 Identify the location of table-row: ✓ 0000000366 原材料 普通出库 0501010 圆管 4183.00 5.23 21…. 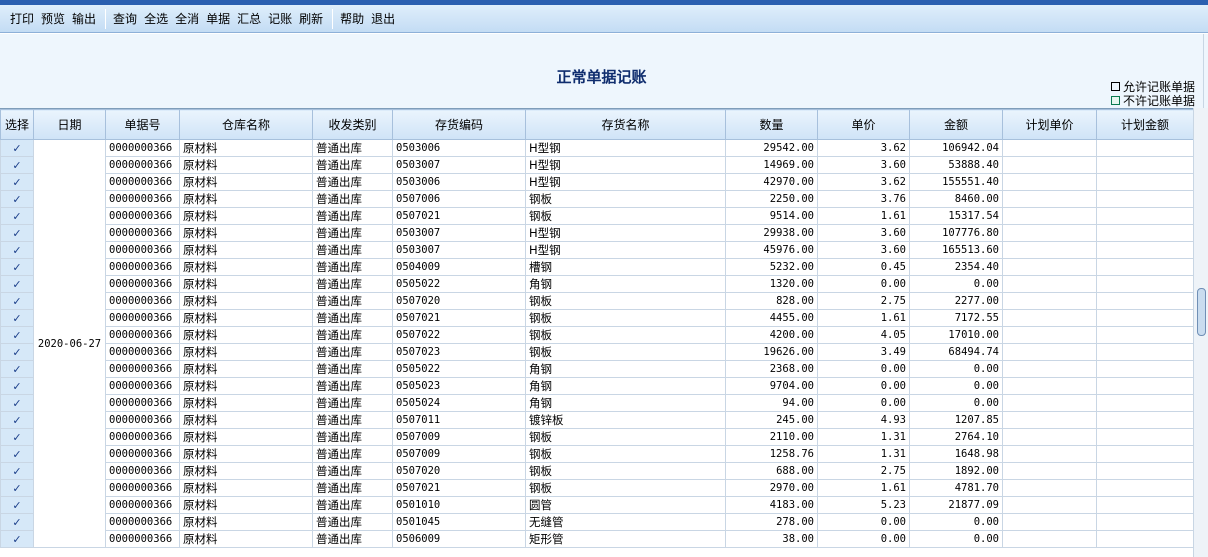
(596, 505).